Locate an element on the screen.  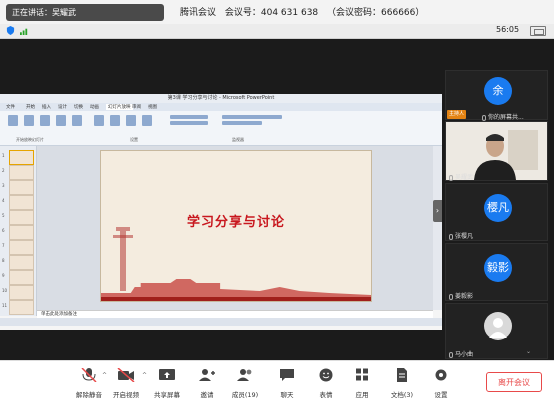
leave-meeting-button: 离开会议 is located at coordinates (514, 382).